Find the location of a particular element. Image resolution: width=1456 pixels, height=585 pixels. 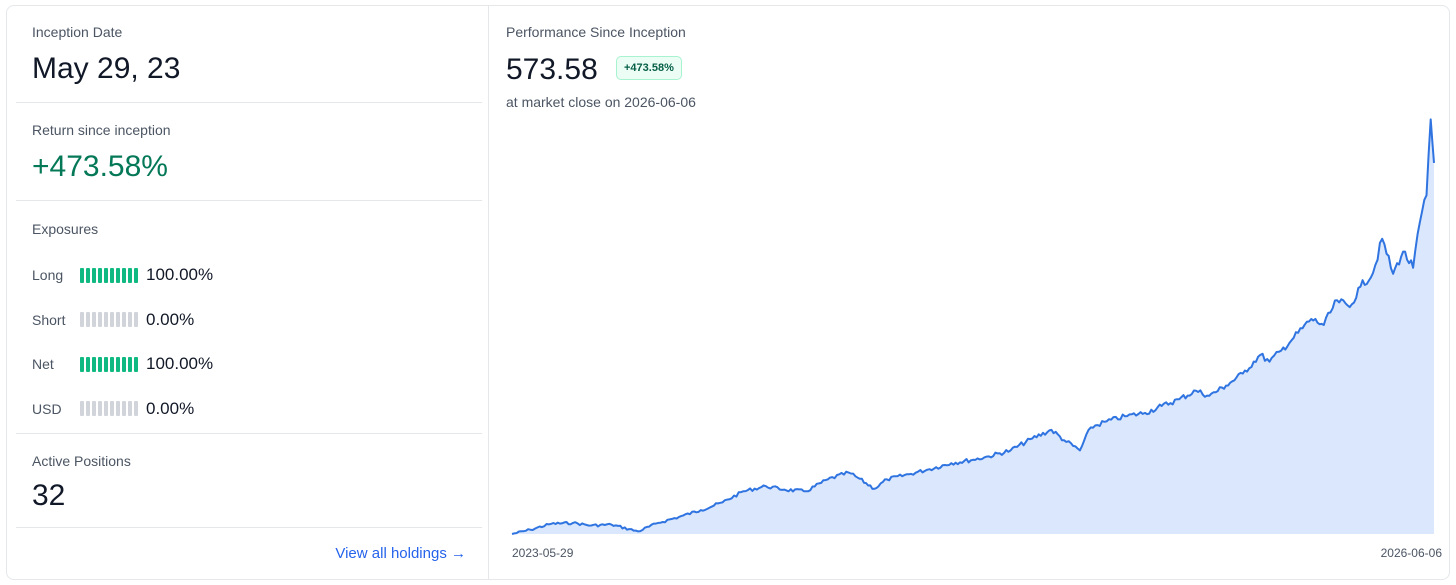

exposure-label: Net is located at coordinates (43, 364).